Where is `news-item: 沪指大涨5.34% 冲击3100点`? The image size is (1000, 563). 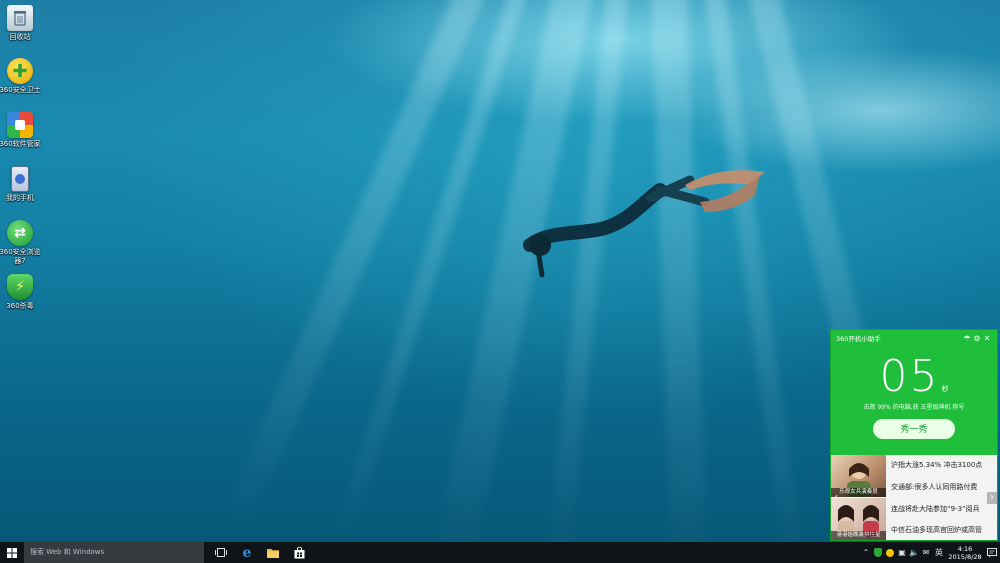 news-item: 沪指大涨5.34% 冲击3100点 is located at coordinates (942, 466).